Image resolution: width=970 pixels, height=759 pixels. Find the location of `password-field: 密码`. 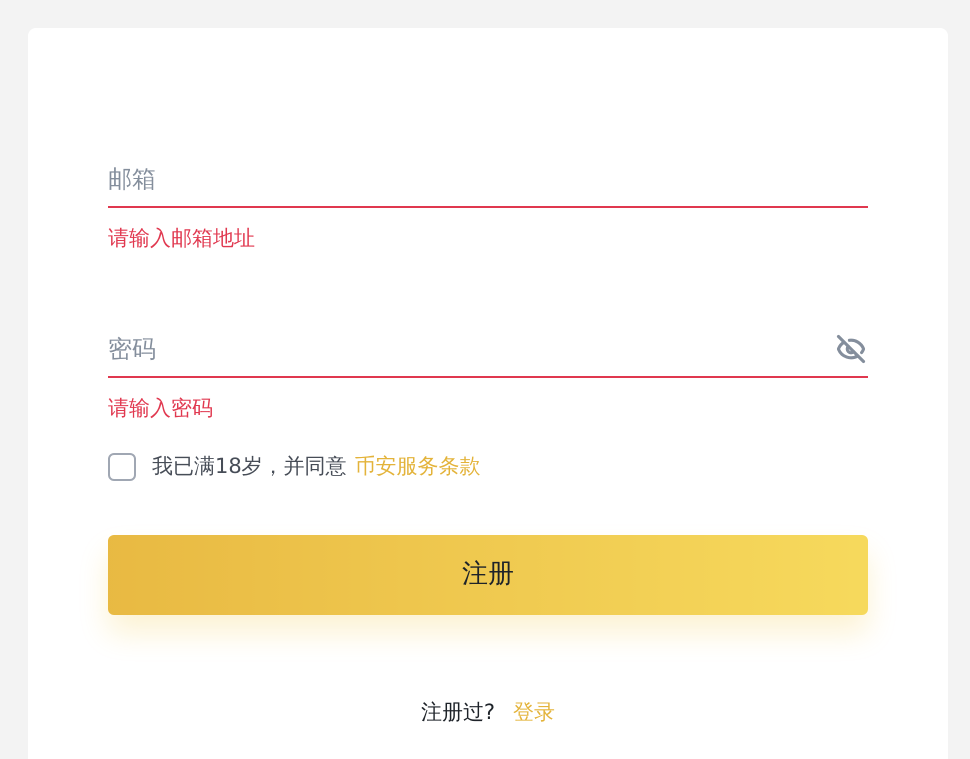

password-field: 密码 is located at coordinates (471, 349).